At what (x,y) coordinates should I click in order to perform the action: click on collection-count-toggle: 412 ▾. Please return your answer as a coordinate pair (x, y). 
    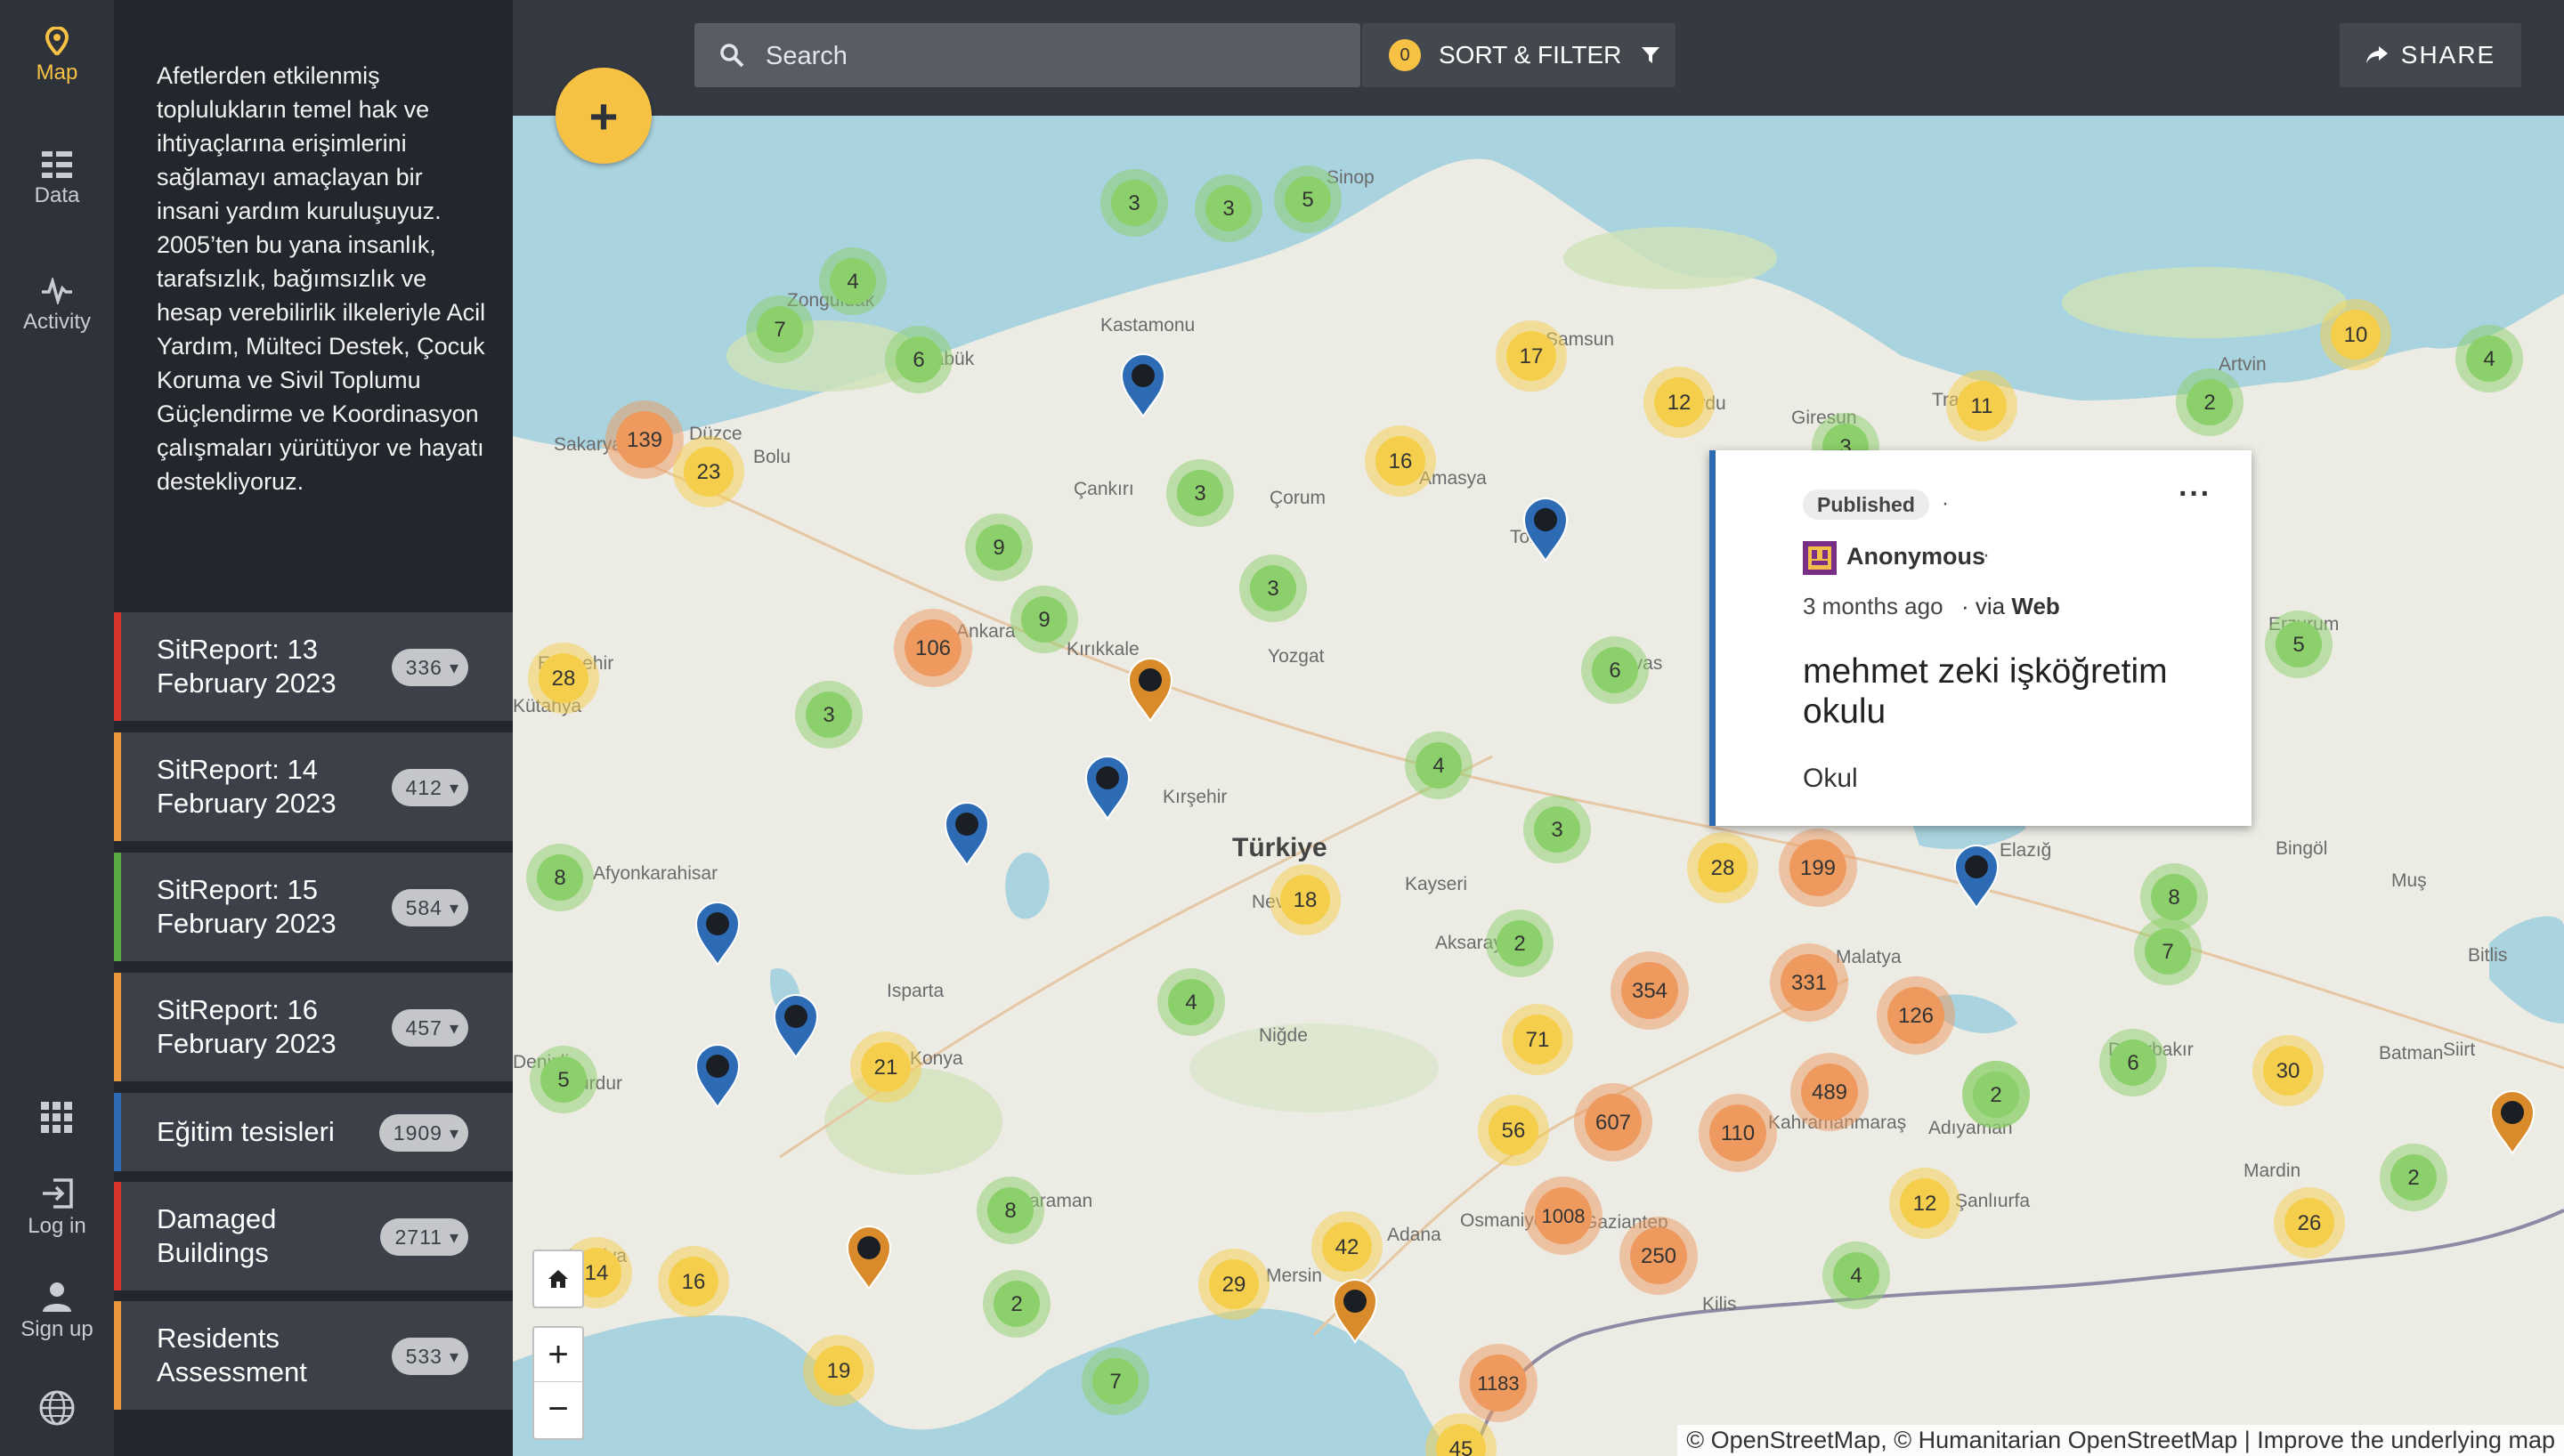
    Looking at the image, I should click on (429, 787).